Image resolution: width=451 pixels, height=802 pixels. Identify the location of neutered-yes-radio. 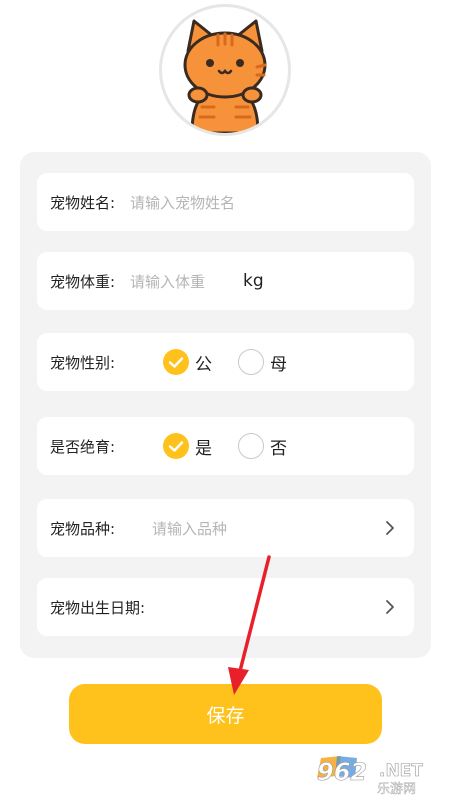
(176, 446).